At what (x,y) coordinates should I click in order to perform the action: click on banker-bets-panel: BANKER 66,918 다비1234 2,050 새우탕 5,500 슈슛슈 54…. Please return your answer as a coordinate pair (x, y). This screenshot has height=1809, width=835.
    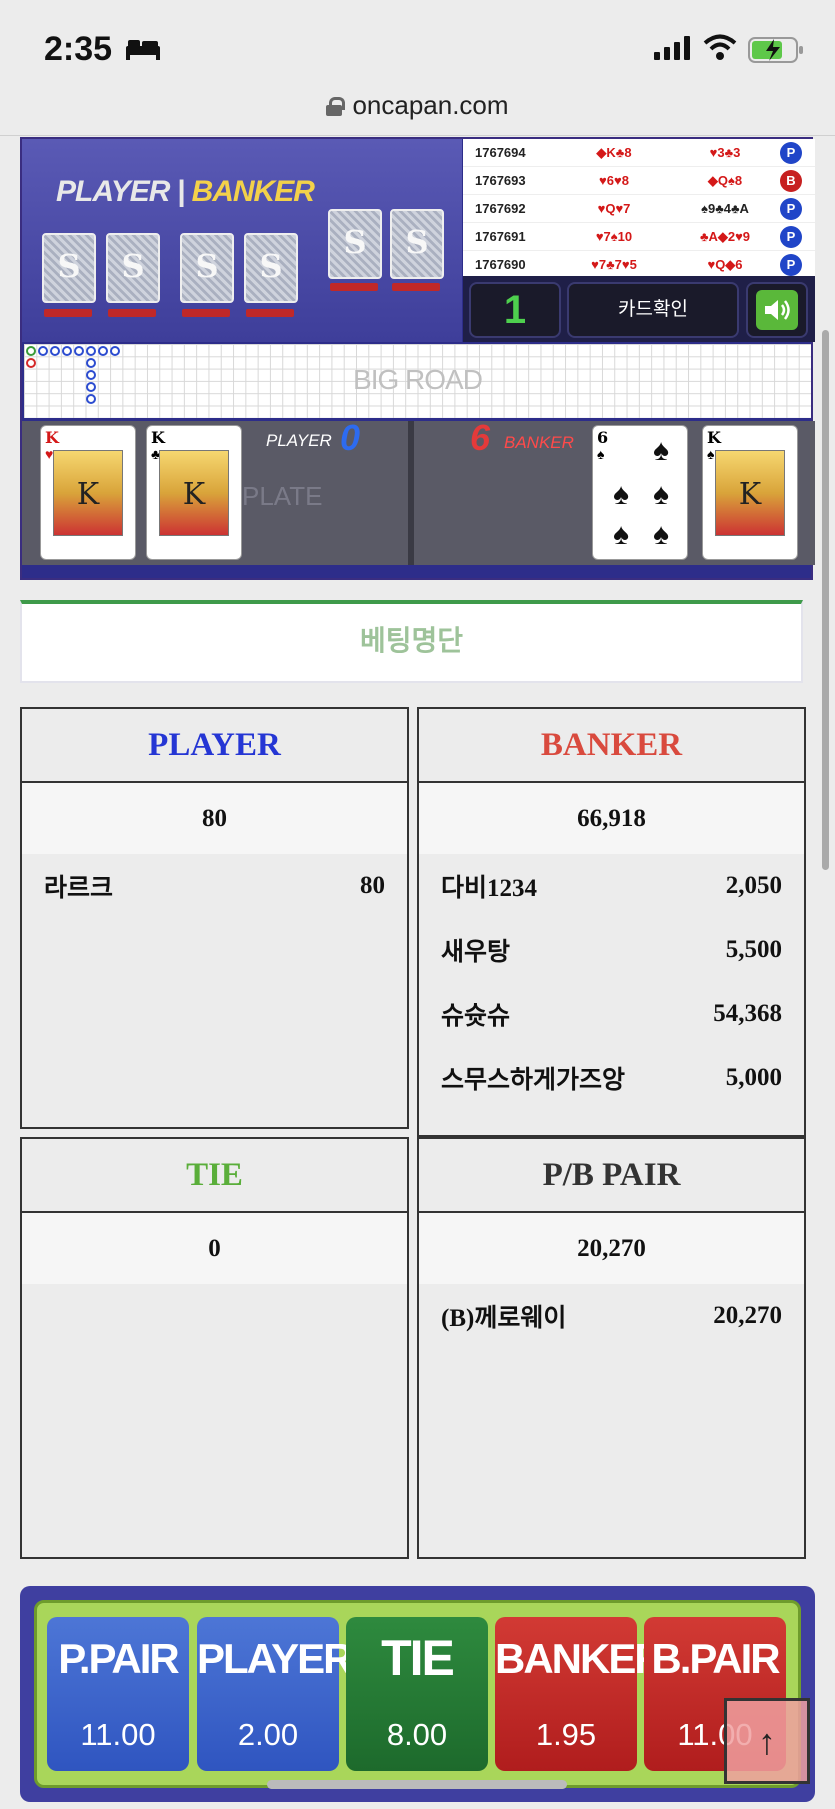
    Looking at the image, I should click on (611, 922).